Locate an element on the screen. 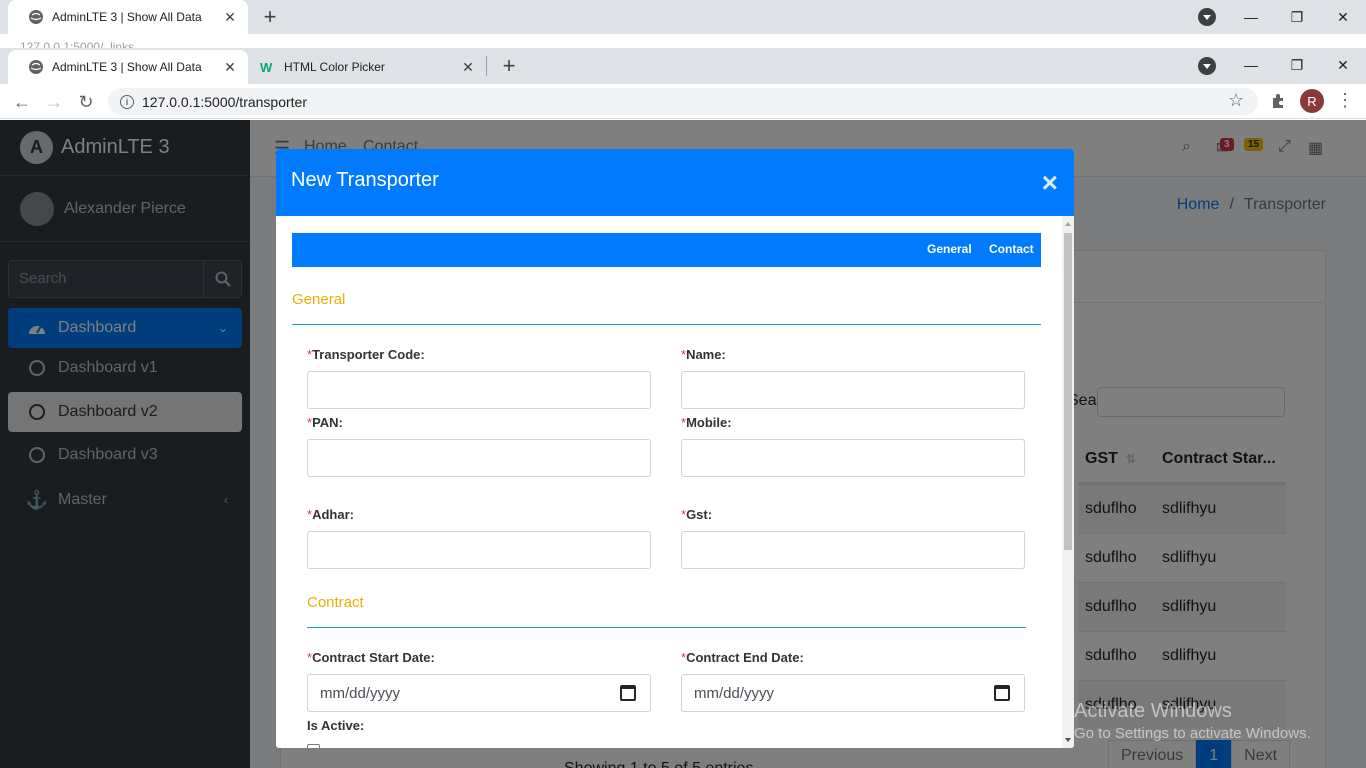 The image size is (1366, 768). close-icon: × is located at coordinates (1050, 183).